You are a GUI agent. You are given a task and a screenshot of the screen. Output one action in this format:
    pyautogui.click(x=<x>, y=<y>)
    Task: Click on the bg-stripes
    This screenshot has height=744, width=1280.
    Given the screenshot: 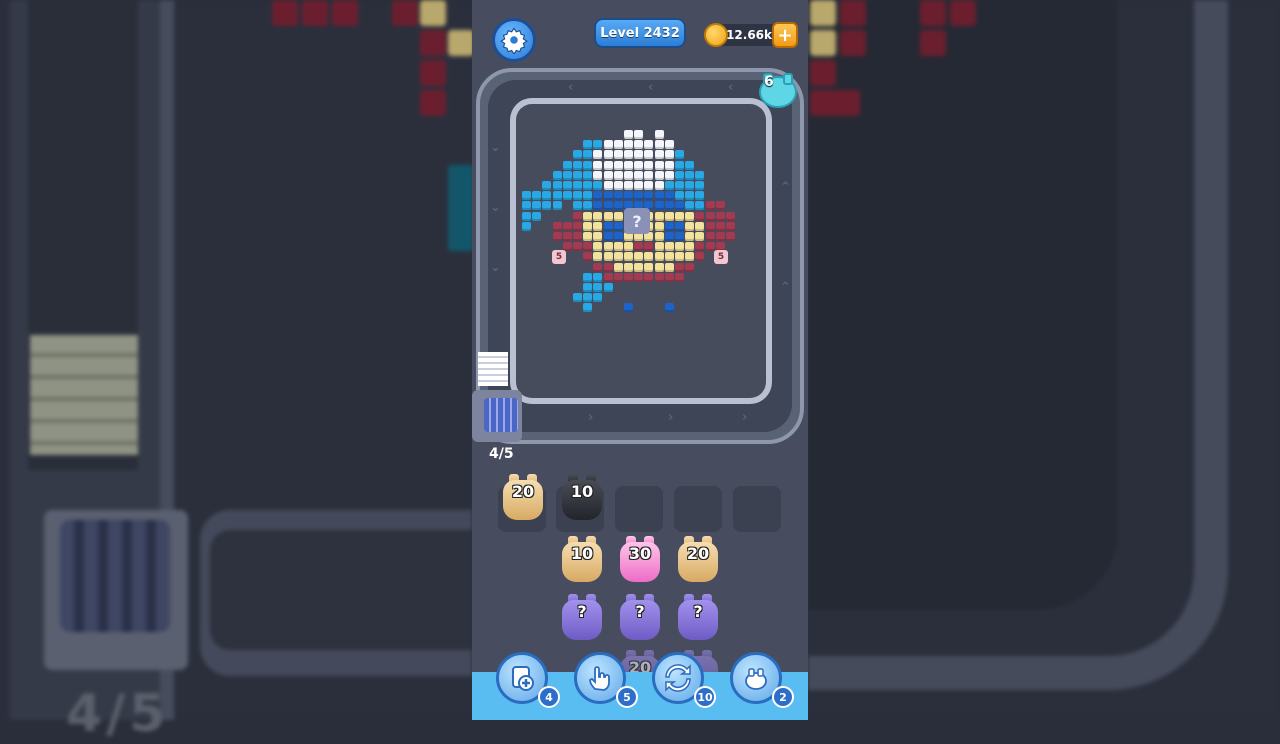 What is the action you would take?
    pyautogui.click(x=84, y=395)
    